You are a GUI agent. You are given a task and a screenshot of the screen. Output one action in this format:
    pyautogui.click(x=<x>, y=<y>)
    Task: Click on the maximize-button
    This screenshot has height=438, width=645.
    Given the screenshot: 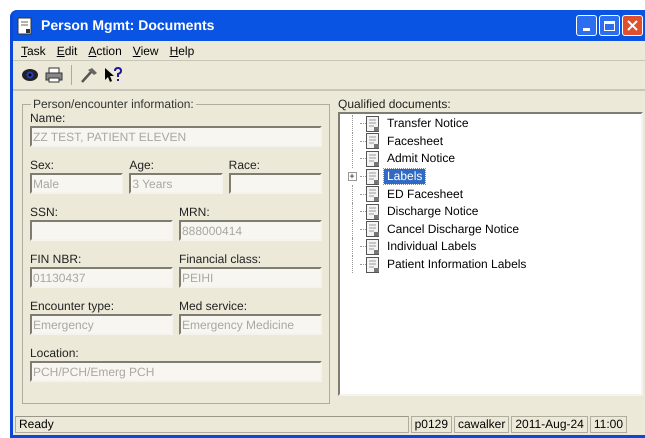 What is the action you would take?
    pyautogui.click(x=609, y=25)
    